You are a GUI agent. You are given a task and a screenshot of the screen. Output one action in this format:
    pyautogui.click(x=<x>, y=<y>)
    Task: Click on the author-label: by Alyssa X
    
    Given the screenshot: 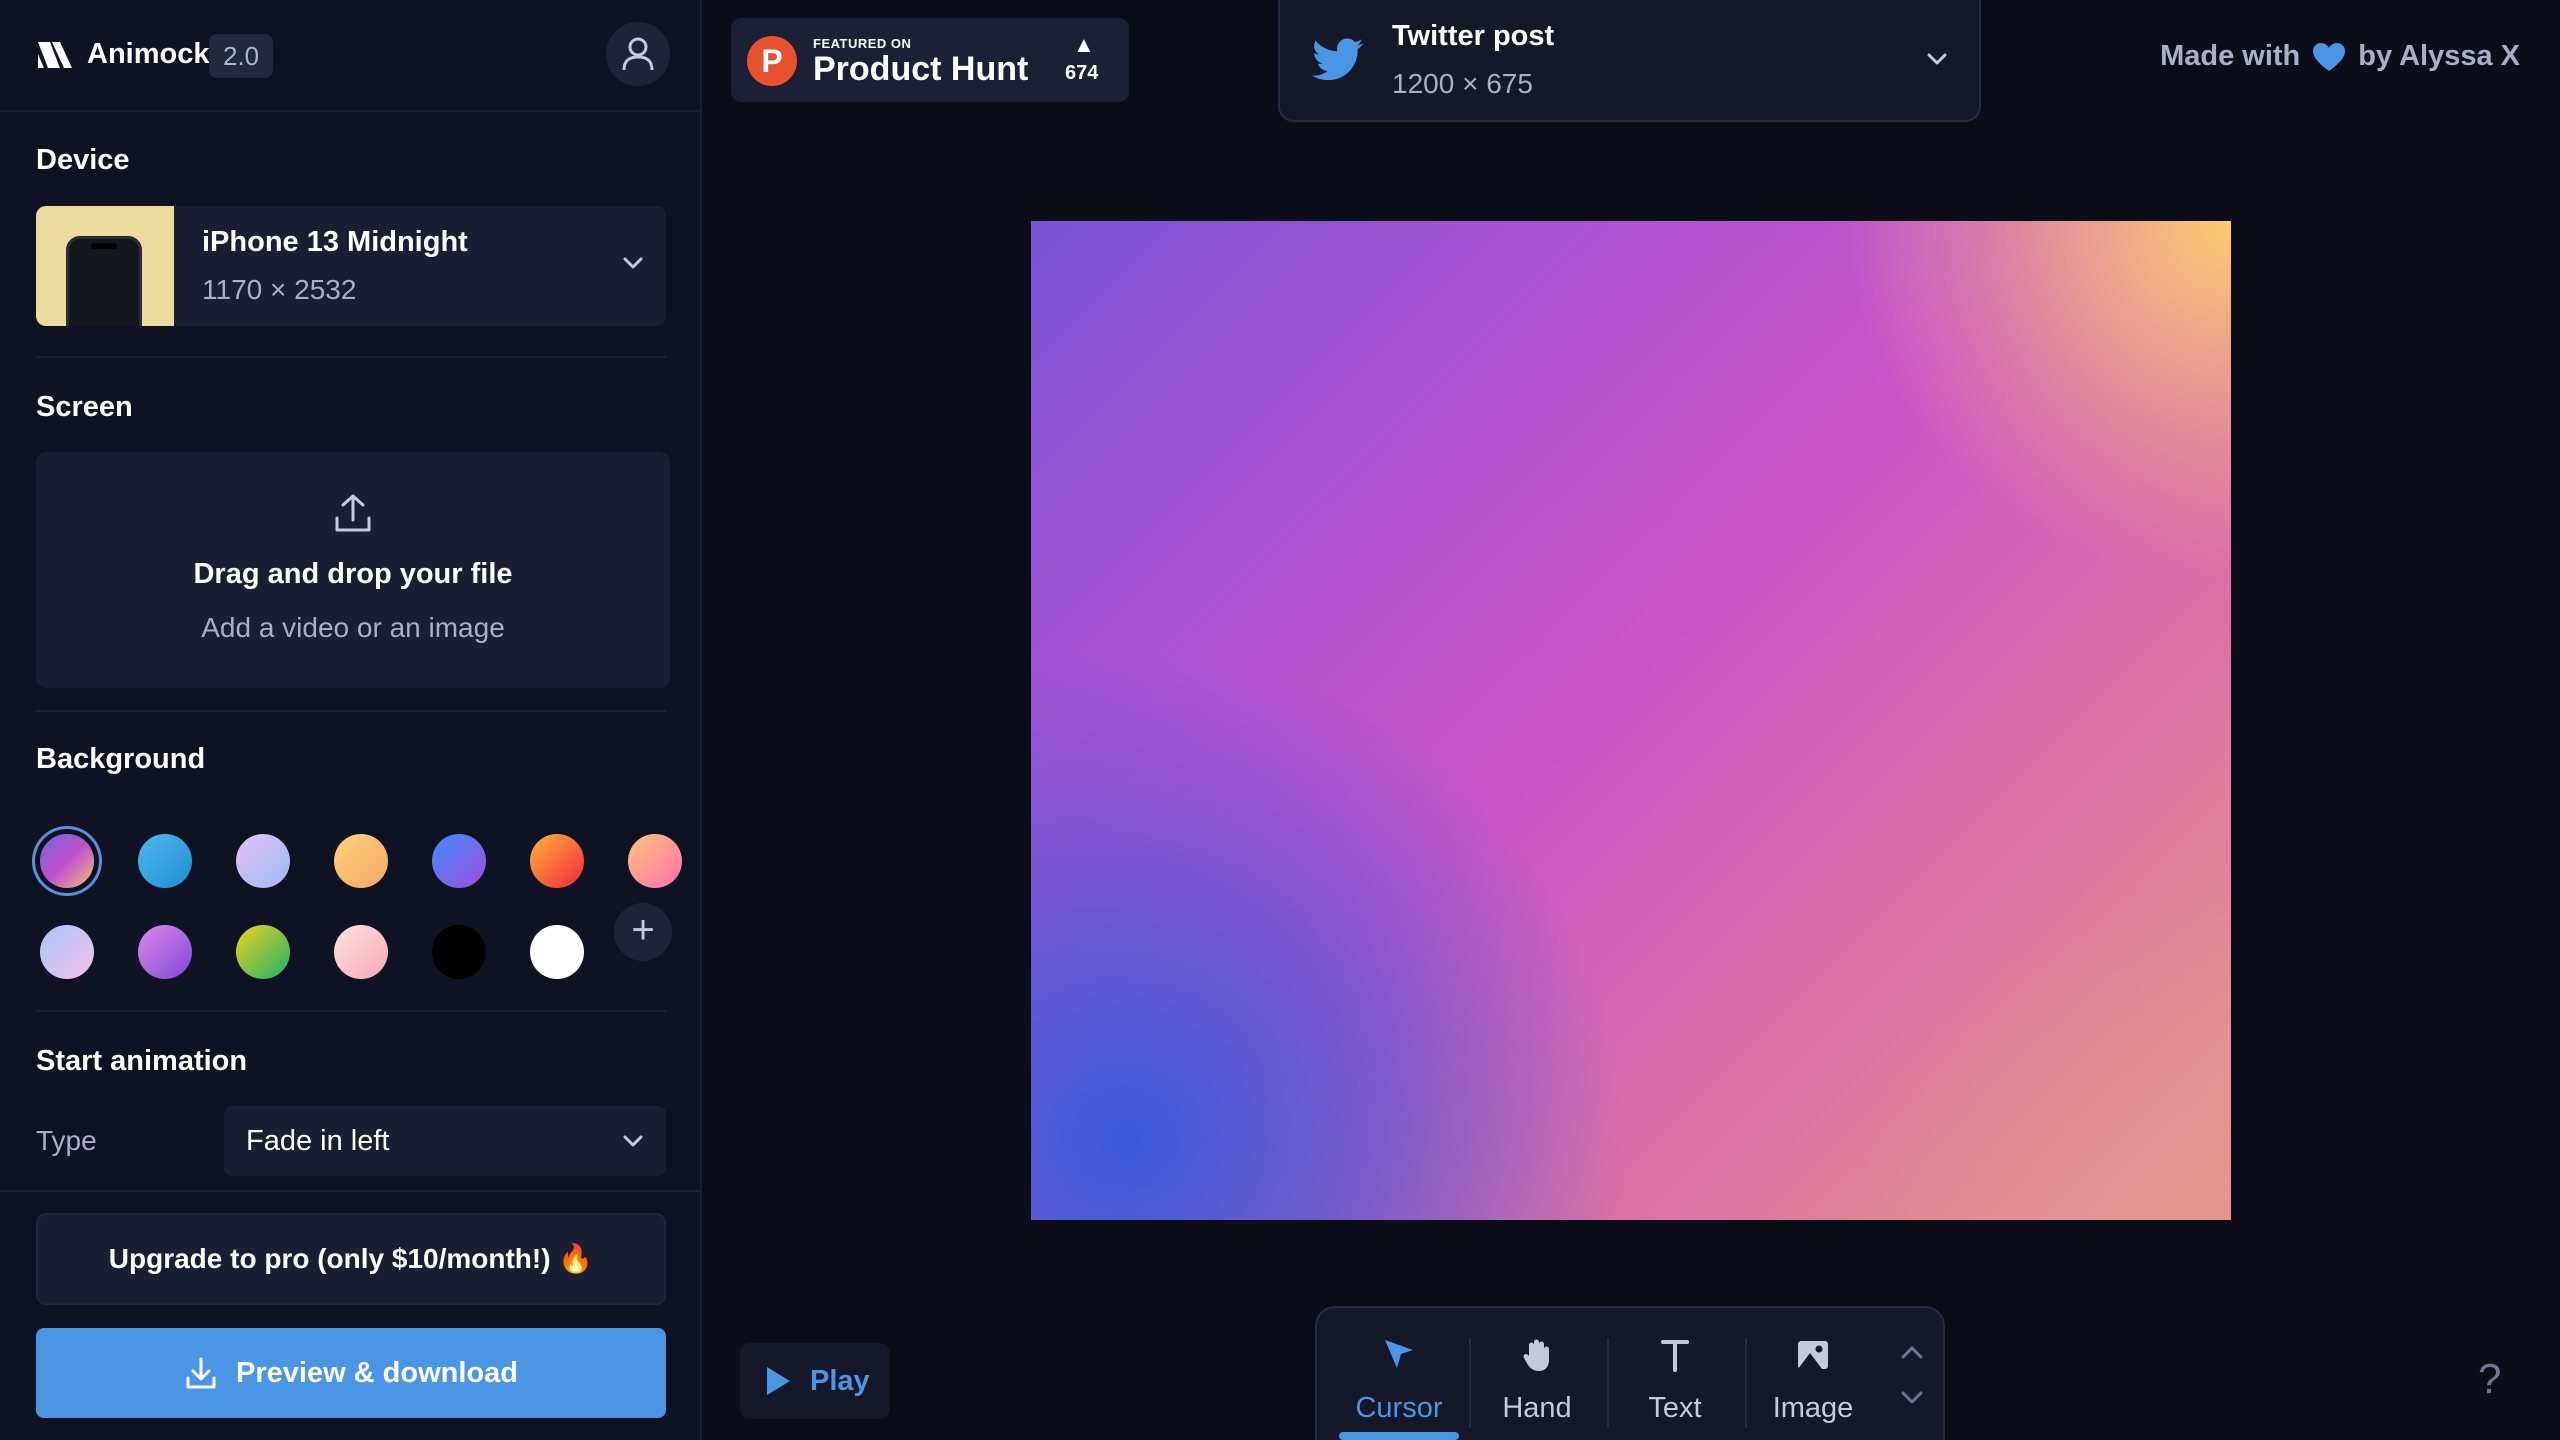 What is the action you would take?
    pyautogui.click(x=2439, y=56)
    